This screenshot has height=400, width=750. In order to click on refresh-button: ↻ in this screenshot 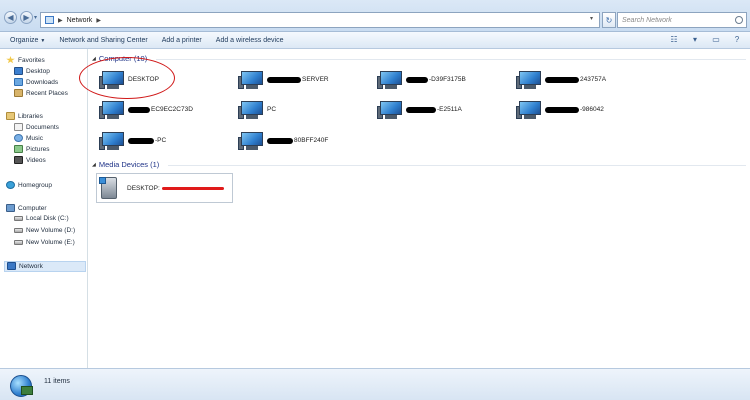, I will do `click(609, 20)`.